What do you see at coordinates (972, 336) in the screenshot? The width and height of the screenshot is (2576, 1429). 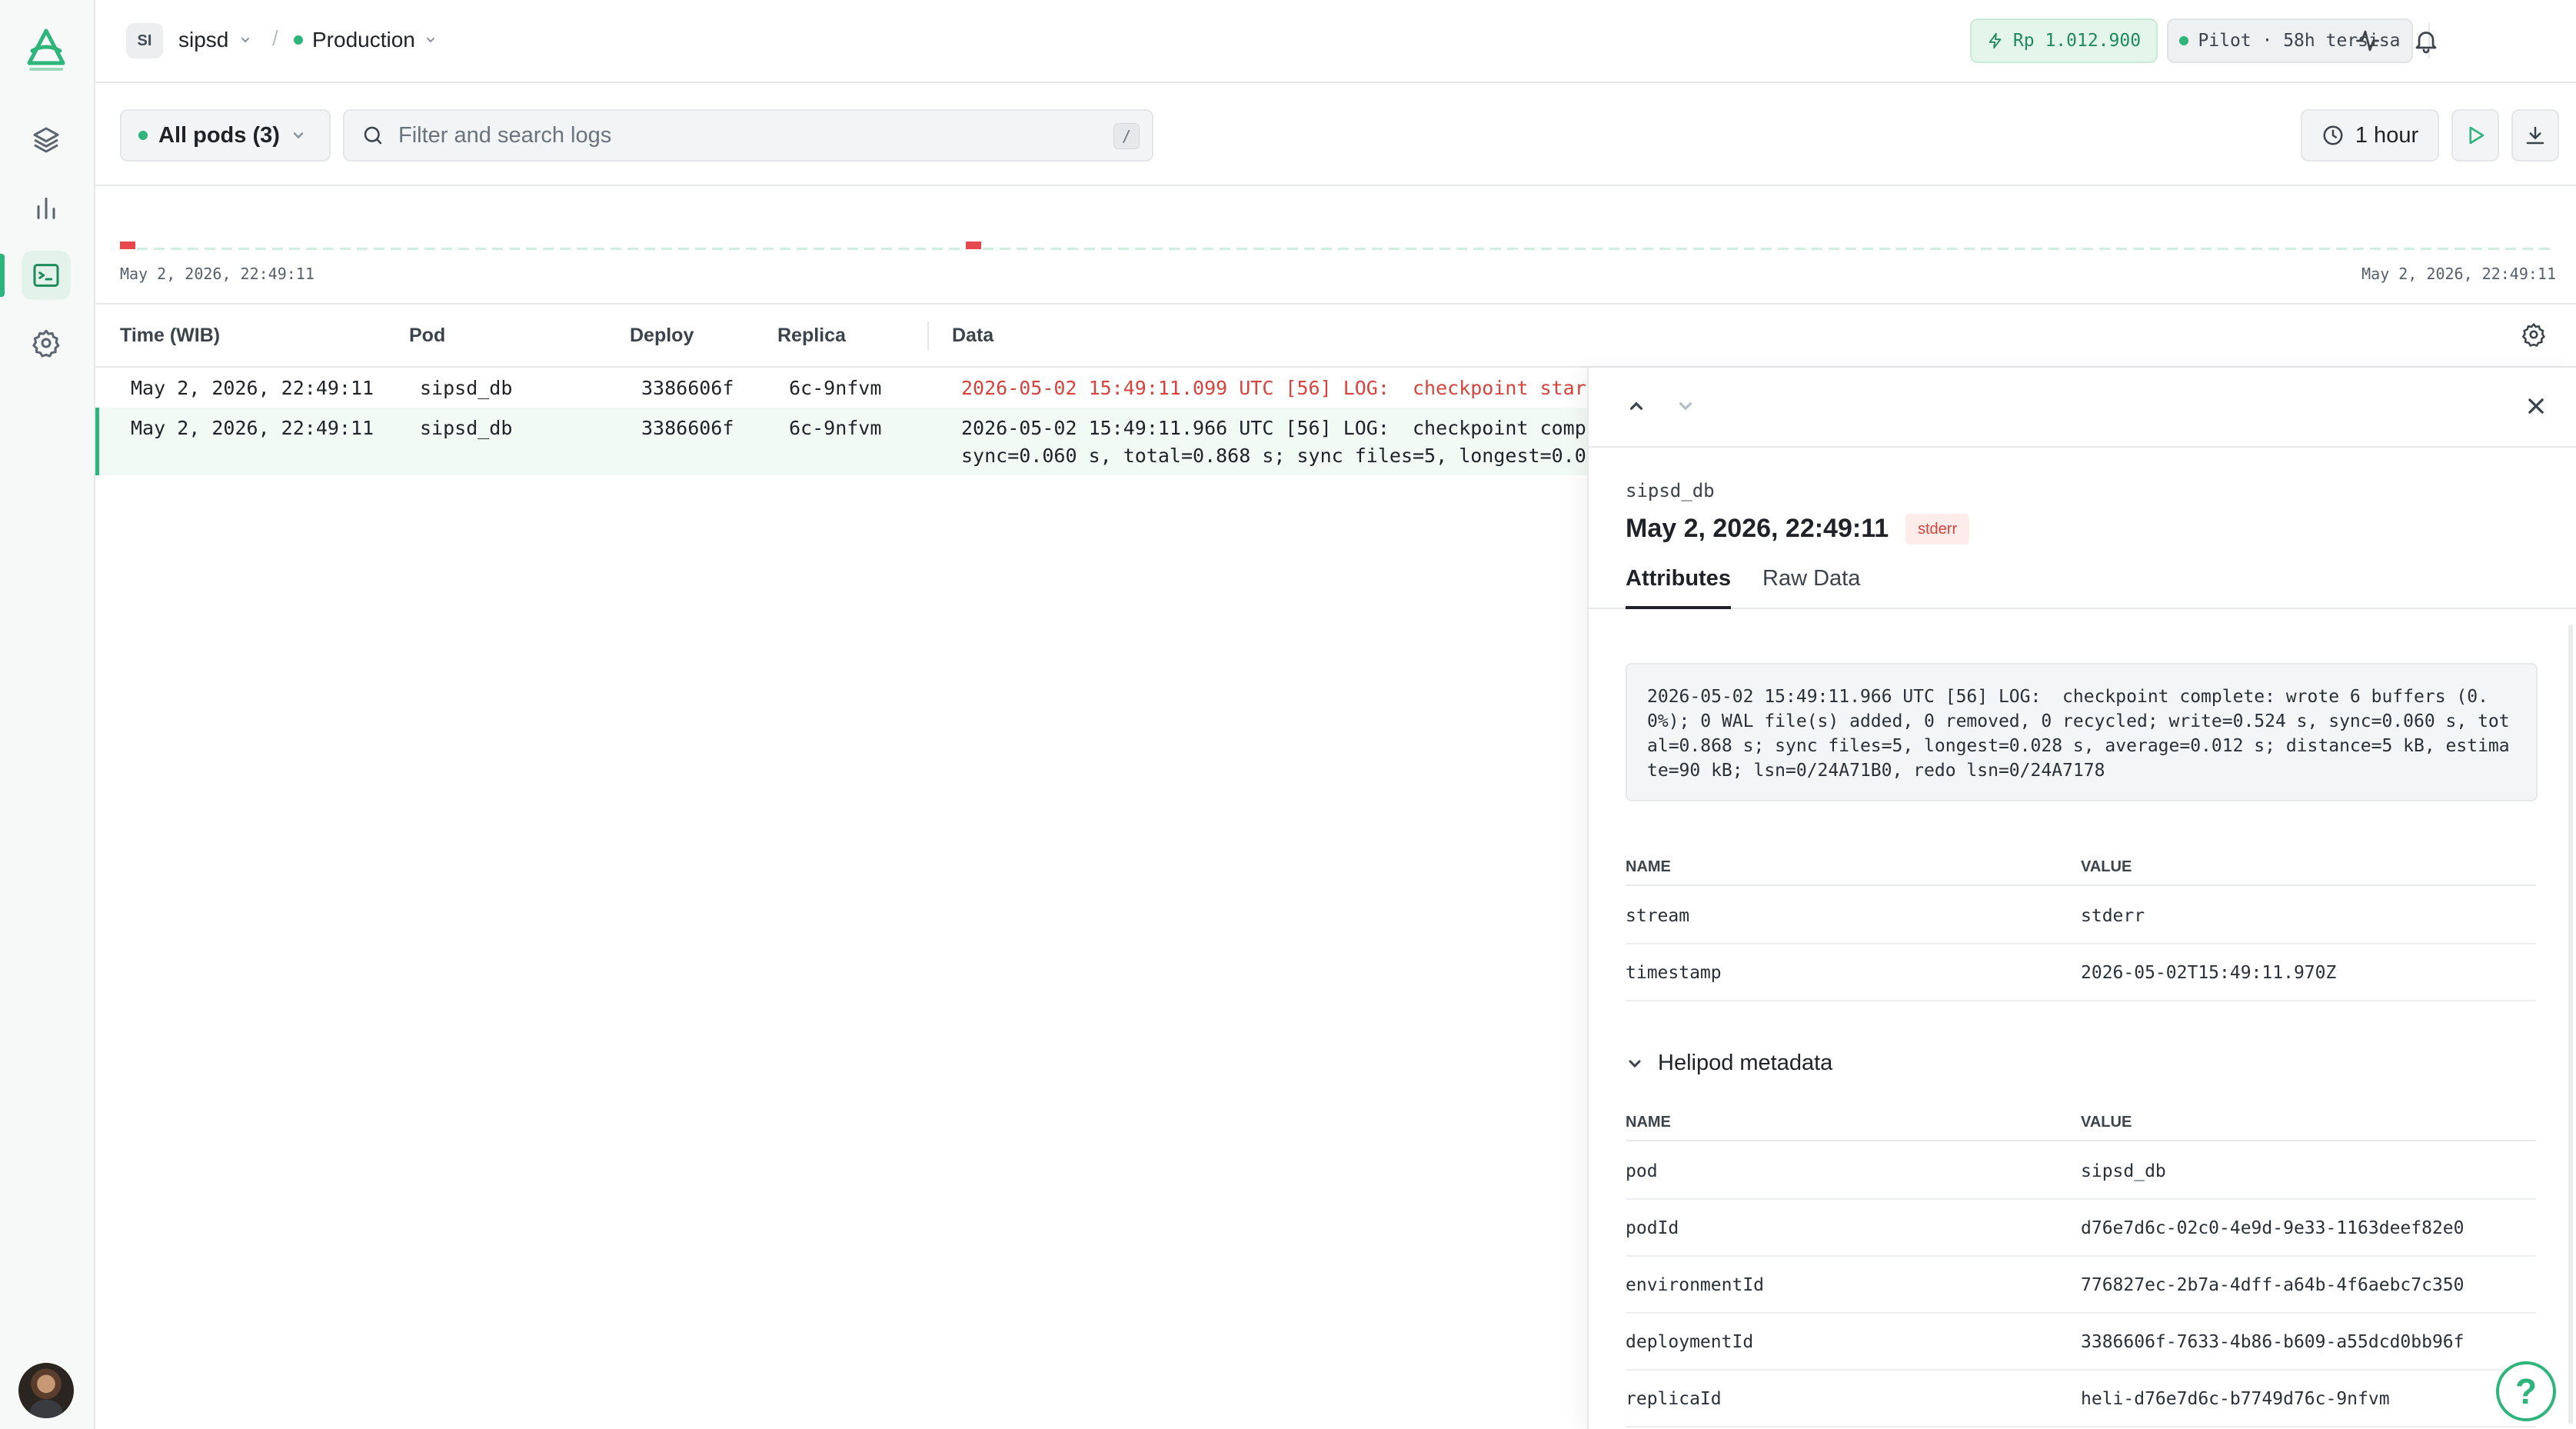 I see `column-header-data: Data` at bounding box center [972, 336].